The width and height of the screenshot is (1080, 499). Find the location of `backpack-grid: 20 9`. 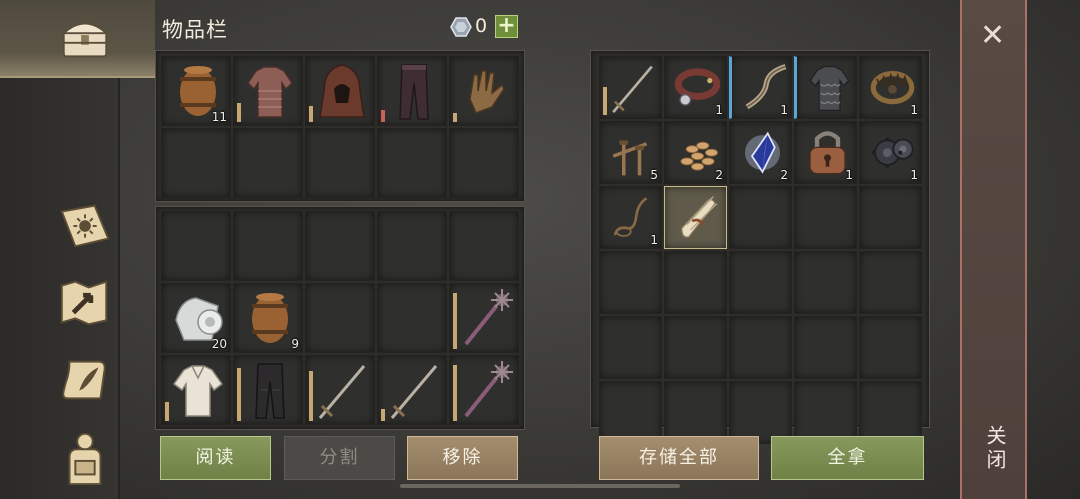

backpack-grid: 20 9 is located at coordinates (340, 318).